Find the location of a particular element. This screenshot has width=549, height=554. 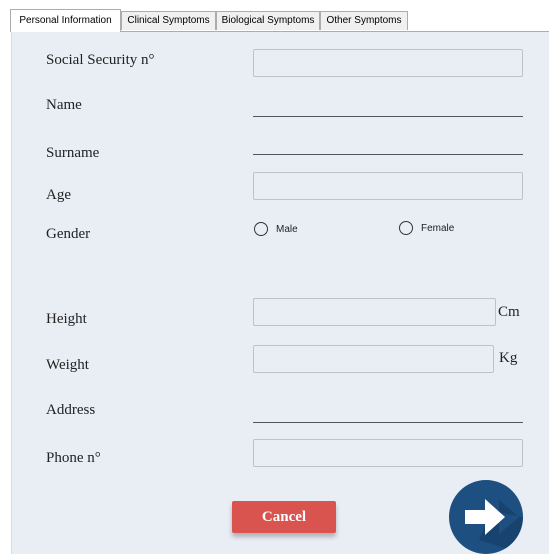

surname-input is located at coordinates (388, 154).